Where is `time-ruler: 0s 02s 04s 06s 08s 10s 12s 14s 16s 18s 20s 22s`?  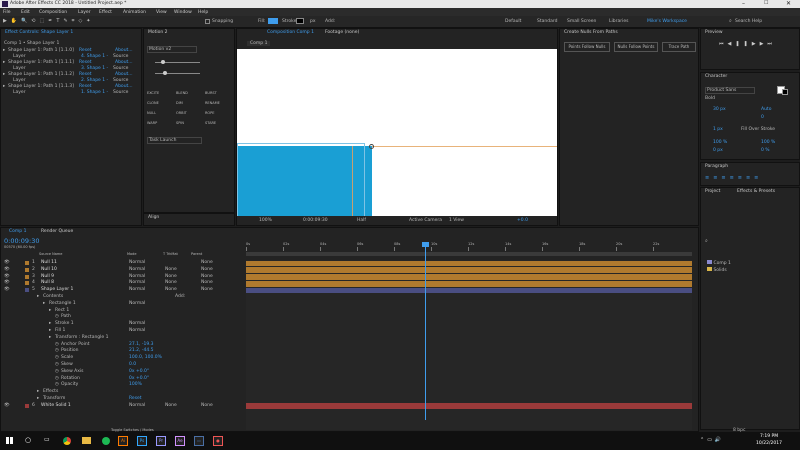 time-ruler: 0s 02s 04s 06s 08s 10s 12s 14s 16s 18s 20s 22s is located at coordinates (469, 247).